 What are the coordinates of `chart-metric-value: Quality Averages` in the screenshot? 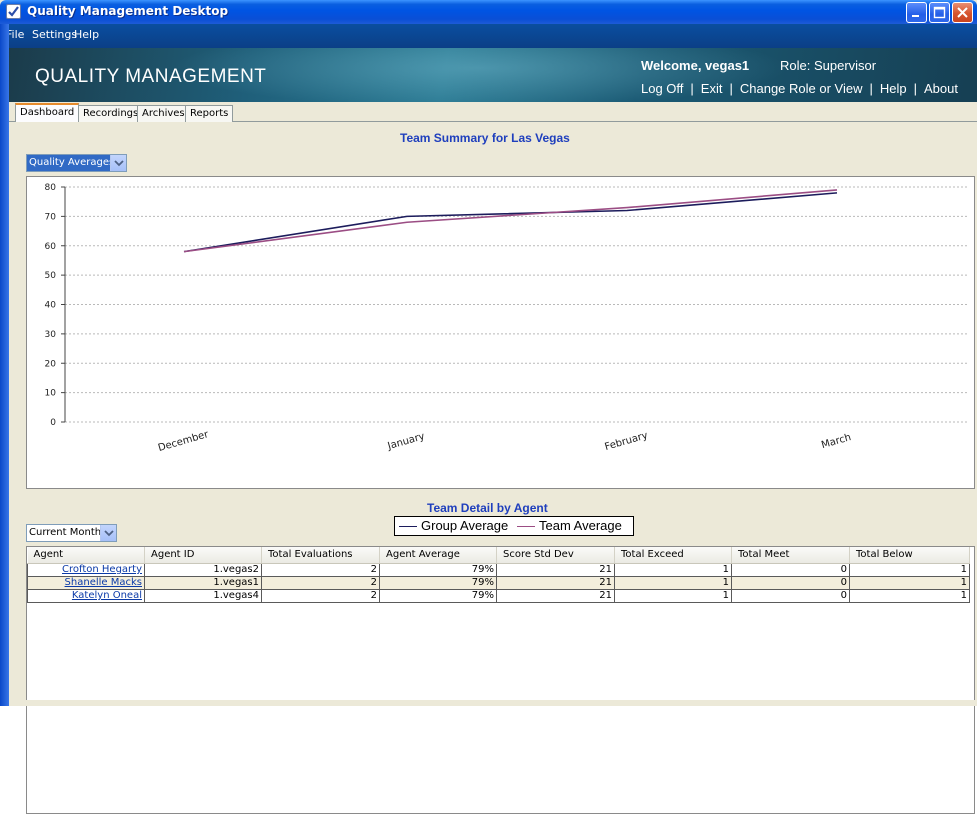 It's located at (72, 162).